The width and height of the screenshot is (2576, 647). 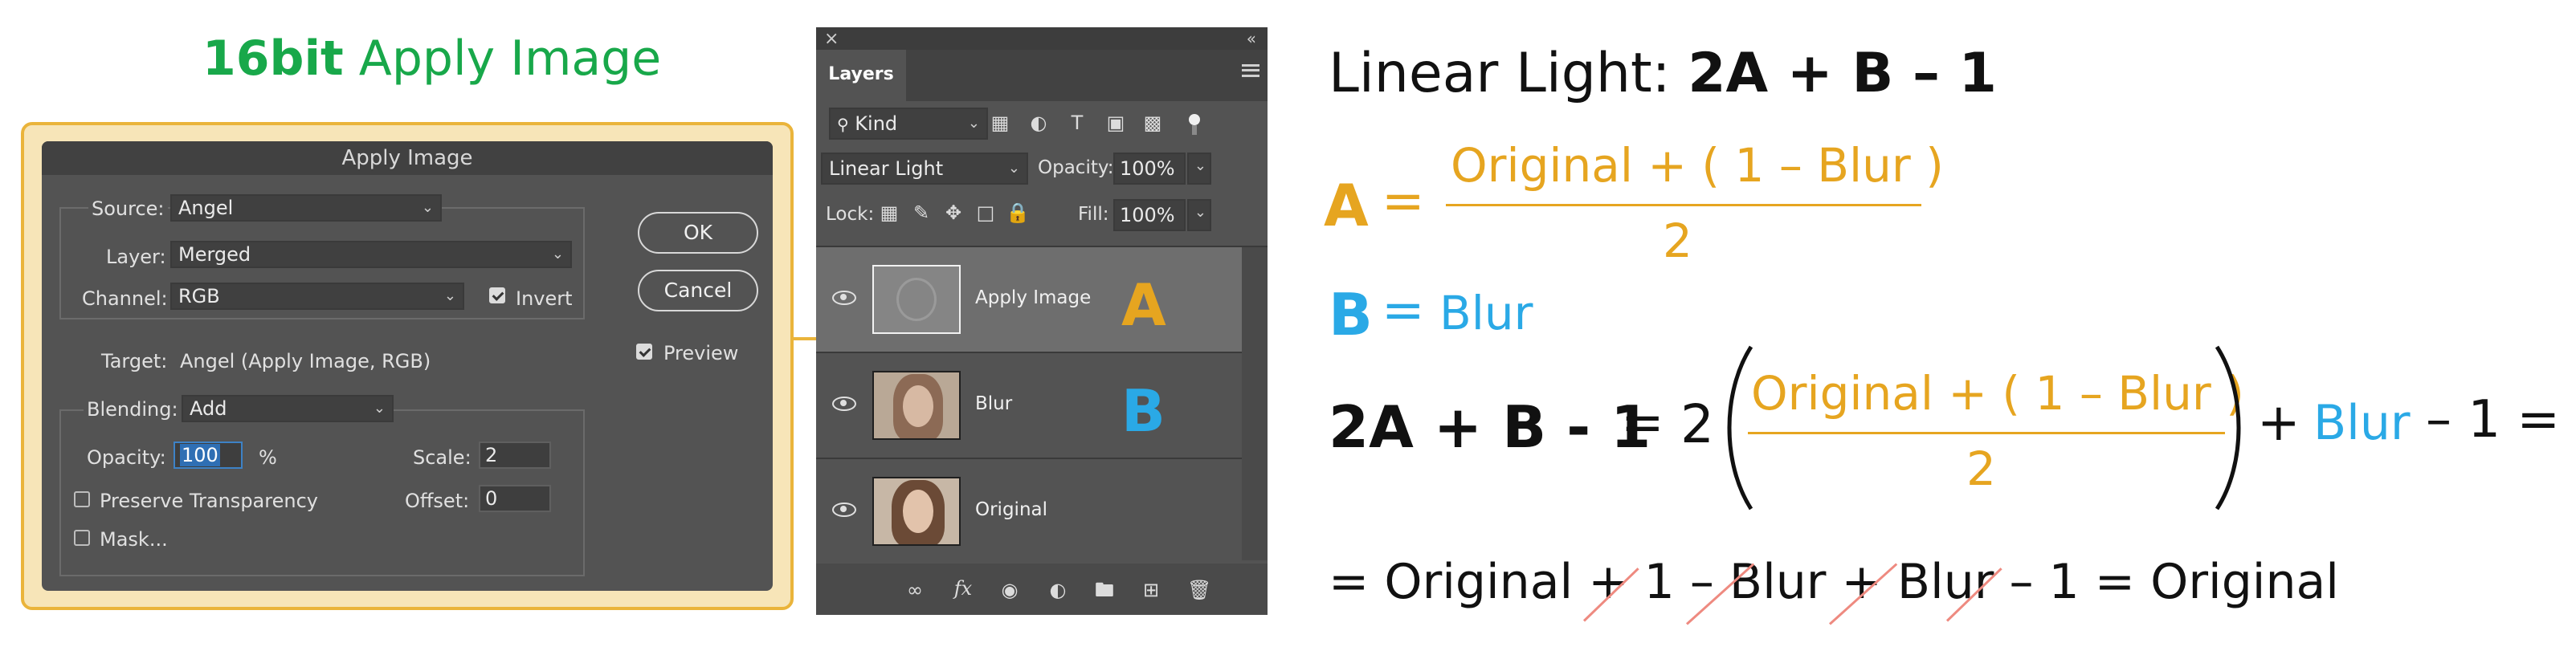 What do you see at coordinates (1697, 165) in the screenshot?
I see `a-numerator: Original + ( 1 – Blur )` at bounding box center [1697, 165].